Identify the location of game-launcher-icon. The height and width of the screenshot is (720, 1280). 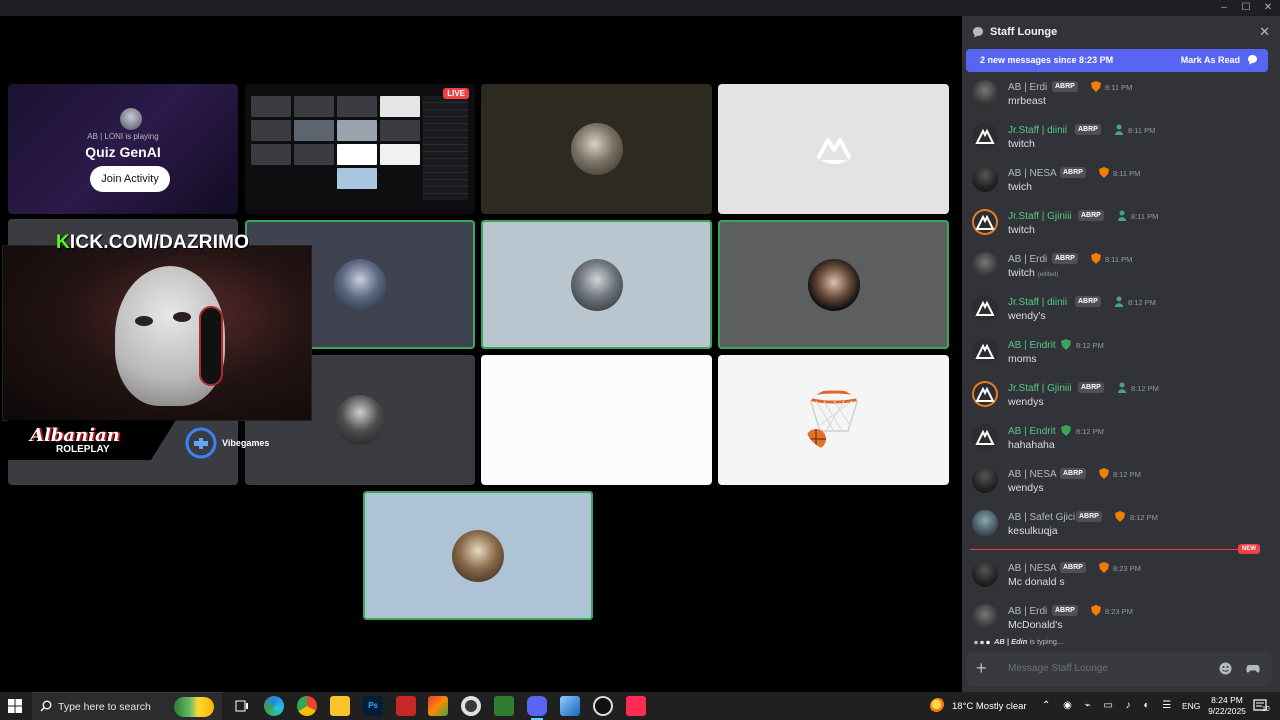
(438, 706).